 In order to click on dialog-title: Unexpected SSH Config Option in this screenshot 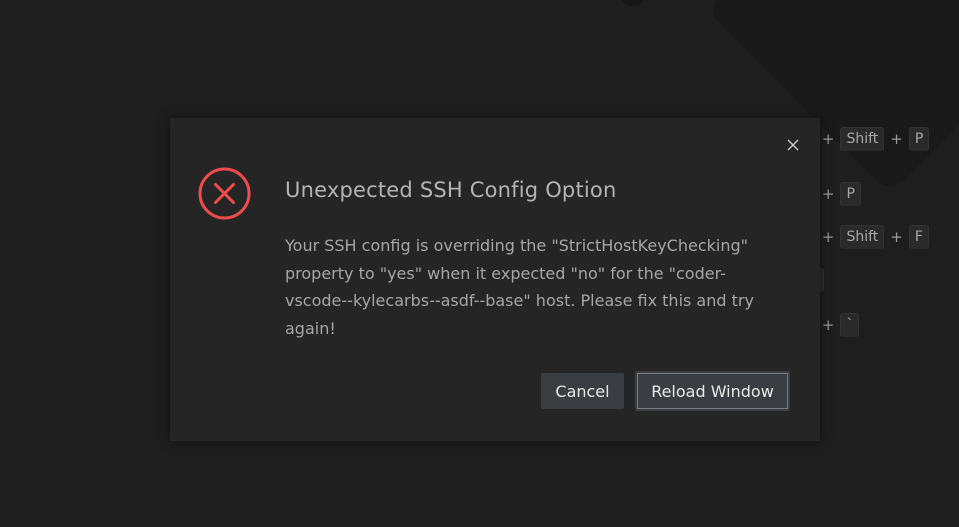, I will do `click(451, 190)`.